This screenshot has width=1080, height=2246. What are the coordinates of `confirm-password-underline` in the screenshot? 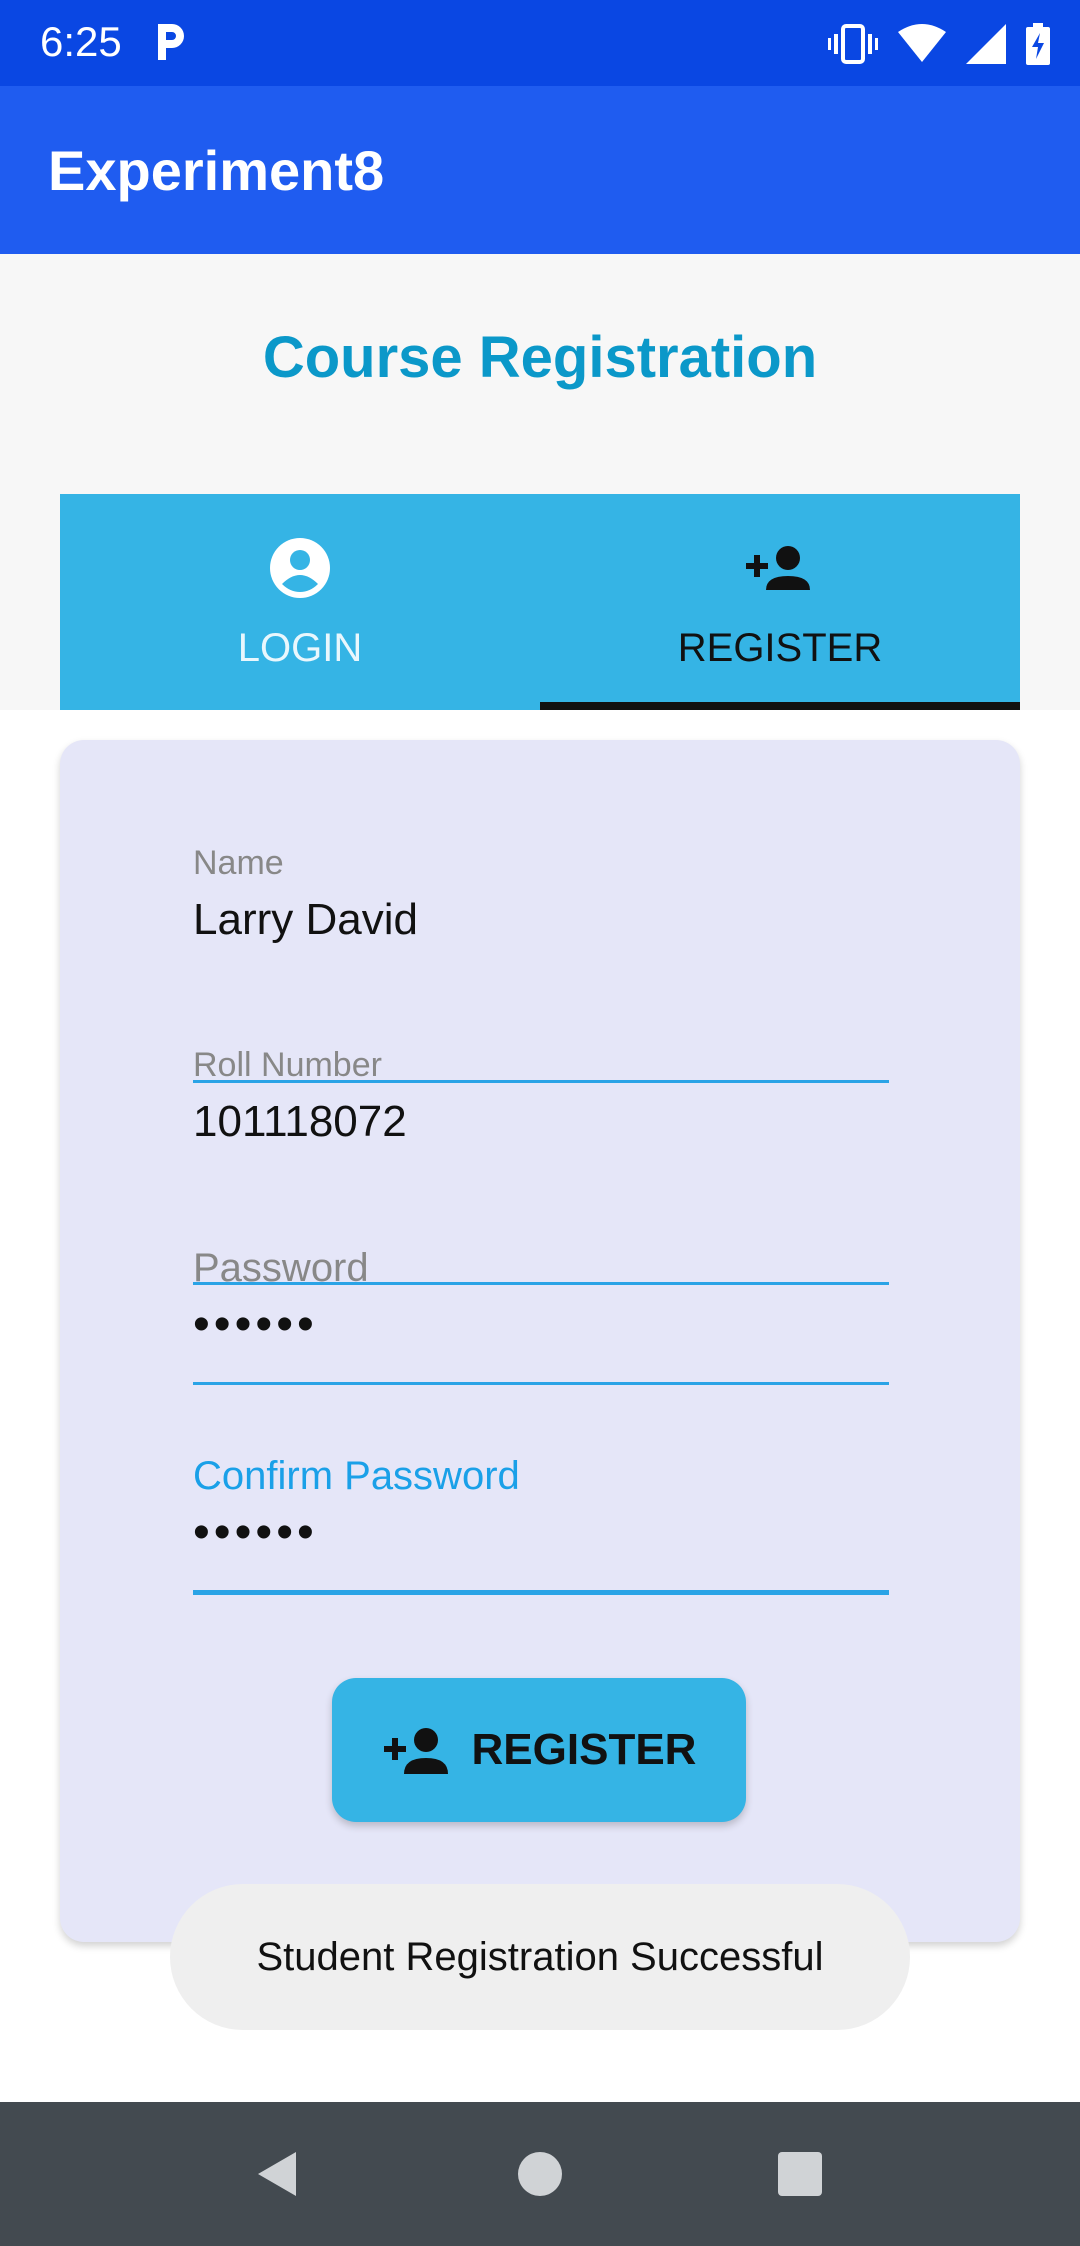 It's located at (541, 1592).